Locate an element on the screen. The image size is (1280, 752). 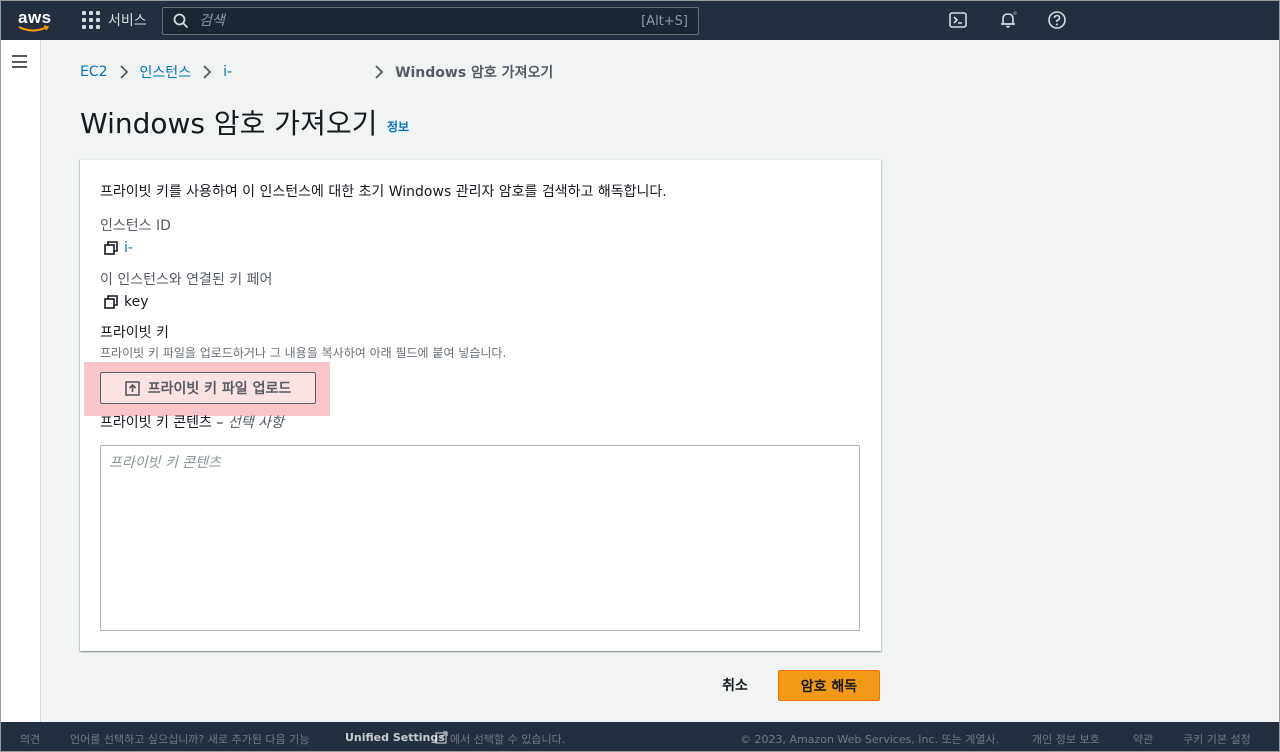
language-prompt: 언어를 선택하고 싶으십니까? 새로 추가된 다음 기능 is located at coordinates (190, 739).